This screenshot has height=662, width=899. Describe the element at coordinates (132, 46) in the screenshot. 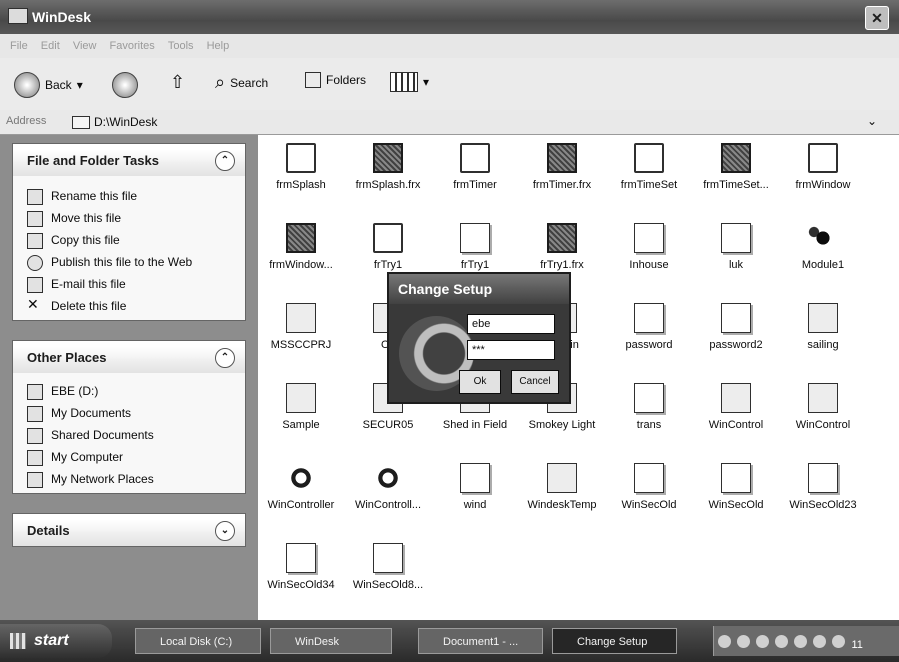

I see `menu-favorites: Favorites` at that location.